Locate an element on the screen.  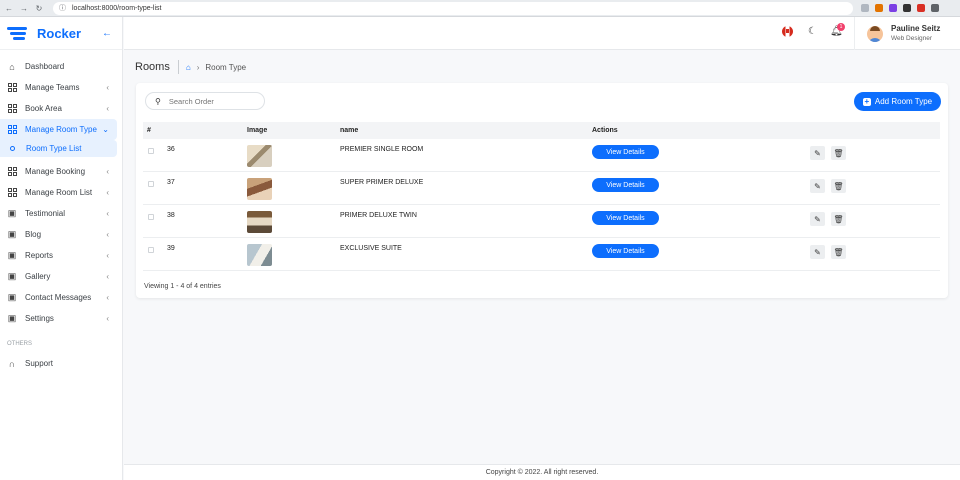
breadcrumb-current: Room Type is located at coordinates (226, 67).